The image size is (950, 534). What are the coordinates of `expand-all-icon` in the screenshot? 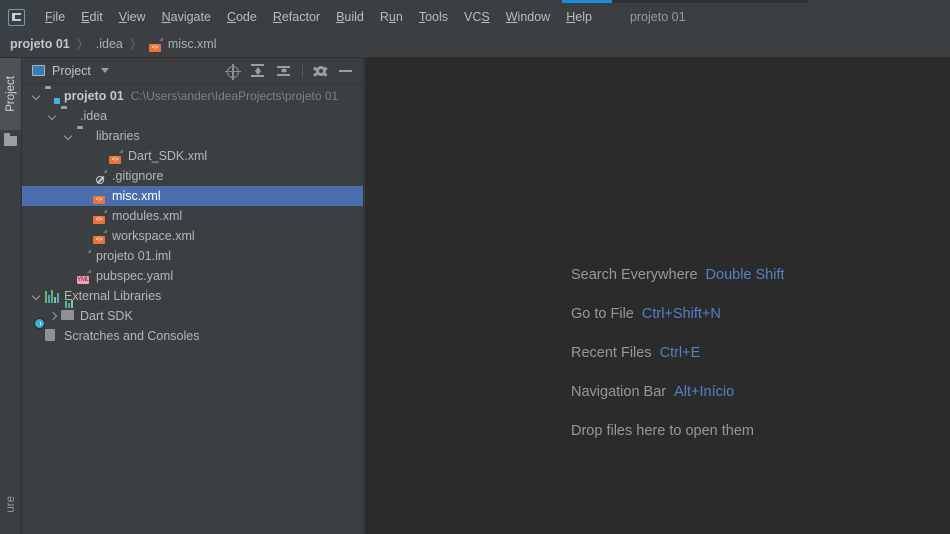 It's located at (257, 70).